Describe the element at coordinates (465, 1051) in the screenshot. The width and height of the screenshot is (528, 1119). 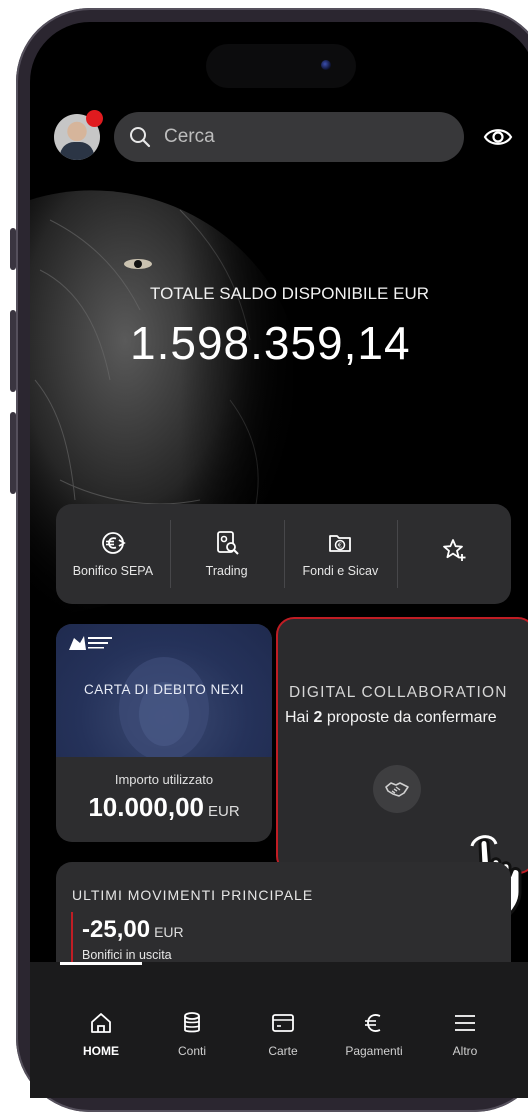
I see `nav-label: Altro` at that location.